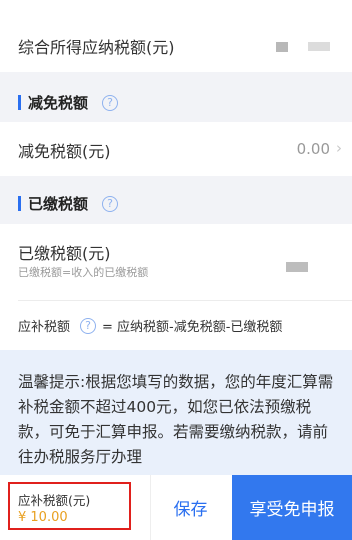 The height and width of the screenshot is (540, 352). I want to click on due-amount-box: 应补税额(元) ¥ 10.00, so click(69, 506).